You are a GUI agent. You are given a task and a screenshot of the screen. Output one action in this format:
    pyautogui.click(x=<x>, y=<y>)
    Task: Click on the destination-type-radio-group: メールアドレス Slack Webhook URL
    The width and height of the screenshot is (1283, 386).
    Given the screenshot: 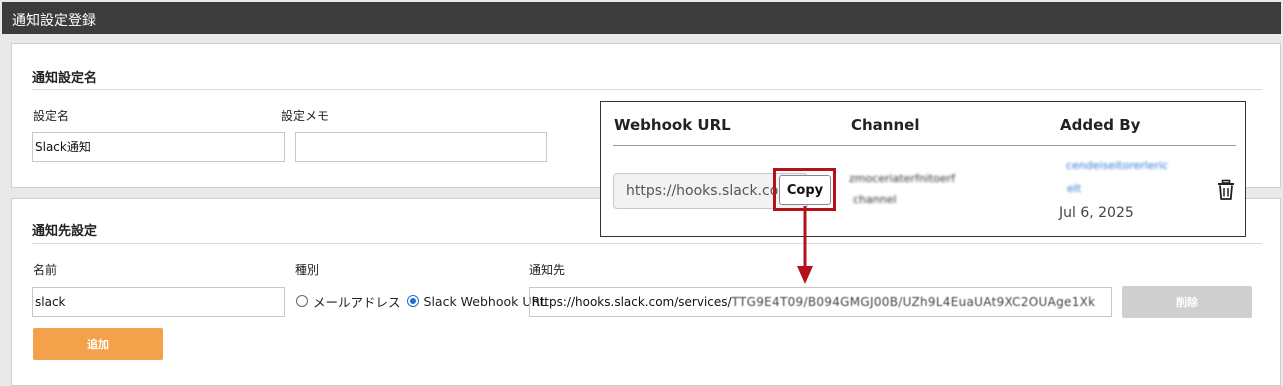 What is the action you would take?
    pyautogui.click(x=424, y=301)
    